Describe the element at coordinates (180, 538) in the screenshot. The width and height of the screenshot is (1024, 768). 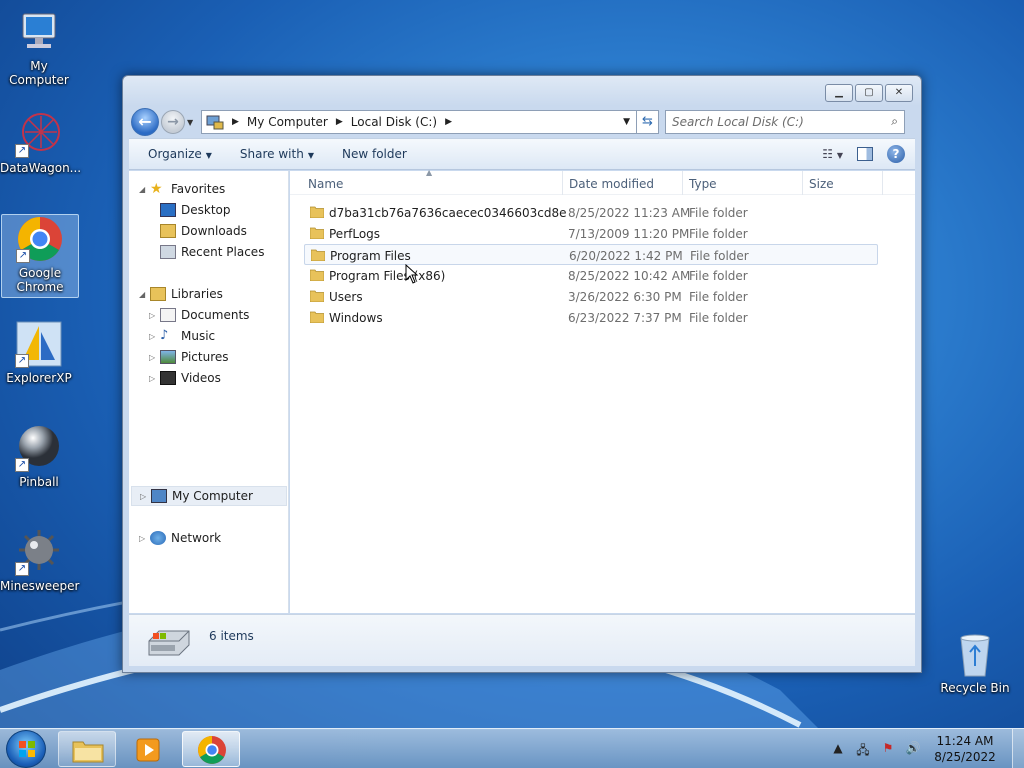
I see `nav-network: ▷ Network` at that location.